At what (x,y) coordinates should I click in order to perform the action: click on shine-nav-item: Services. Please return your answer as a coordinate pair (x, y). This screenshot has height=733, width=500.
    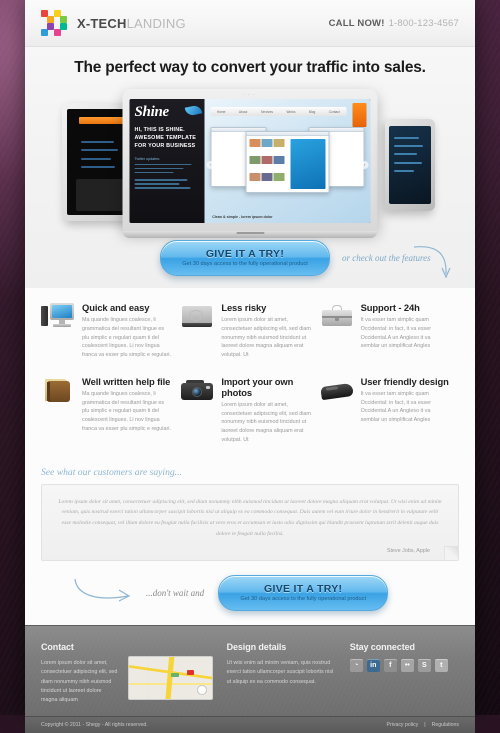
    Looking at the image, I should click on (266, 111).